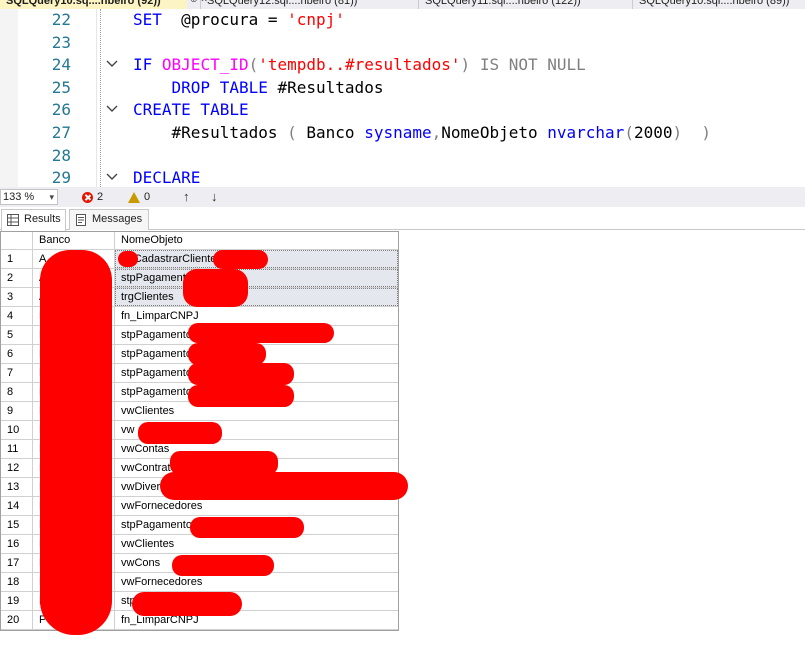 This screenshot has width=805, height=645. Describe the element at coordinates (100, 197) in the screenshot. I see `error-count-value: 2` at that location.